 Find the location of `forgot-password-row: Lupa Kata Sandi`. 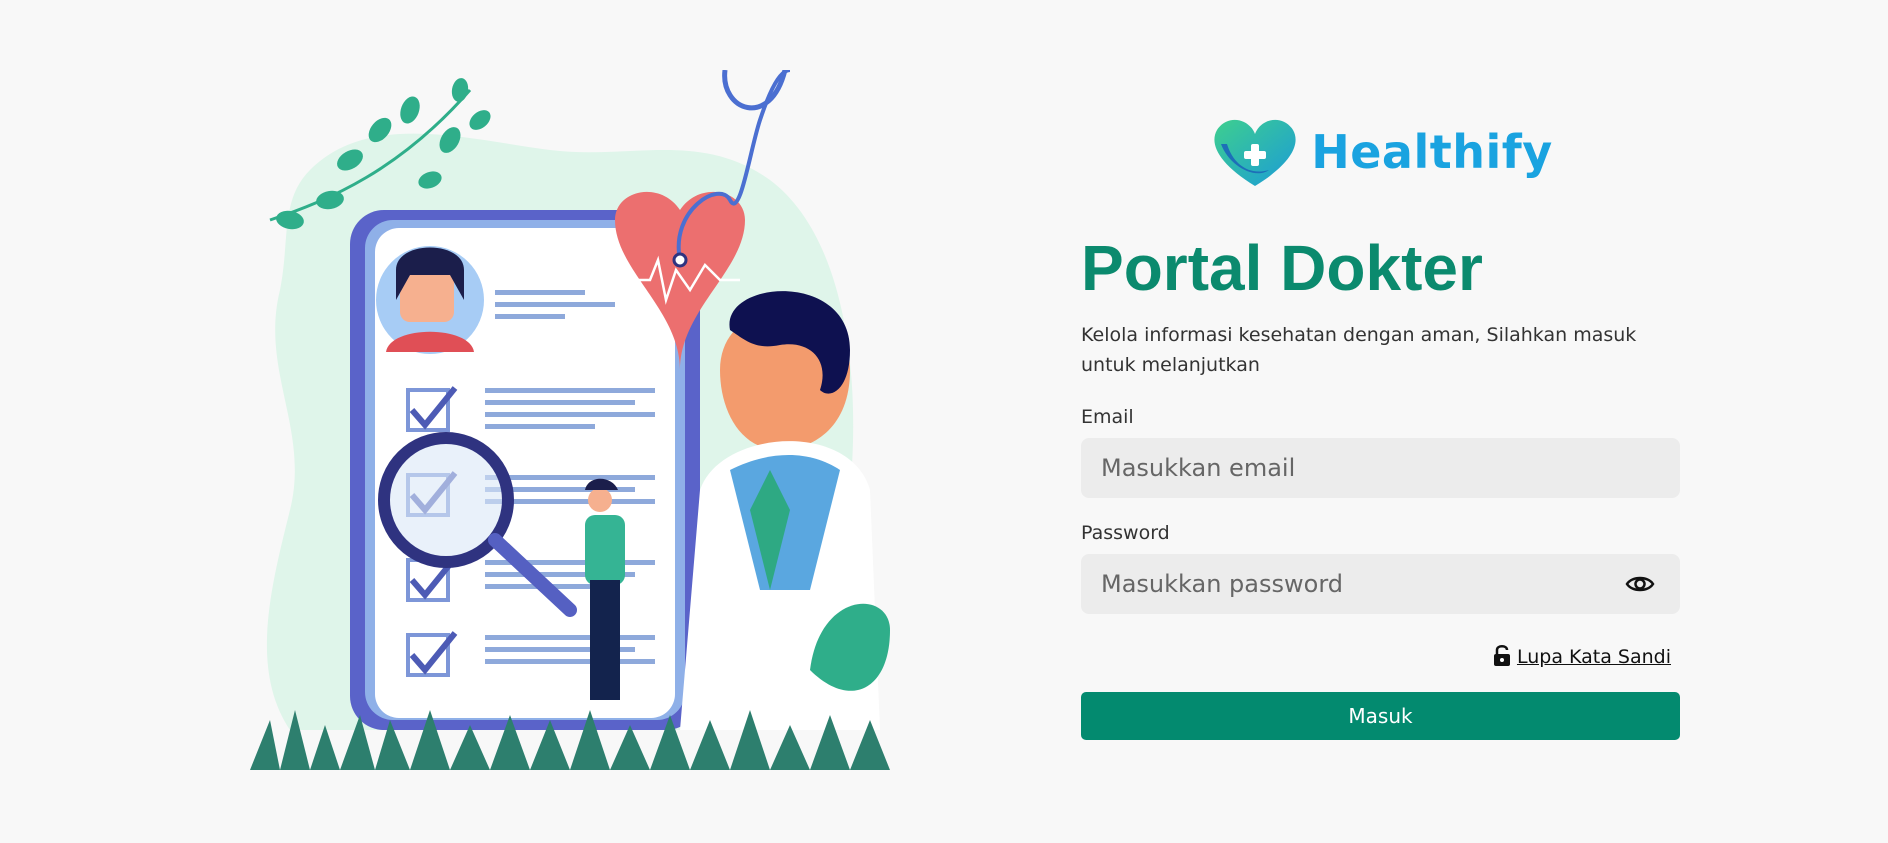

forgot-password-row: Lupa Kata Sandi is located at coordinates (1381, 657).